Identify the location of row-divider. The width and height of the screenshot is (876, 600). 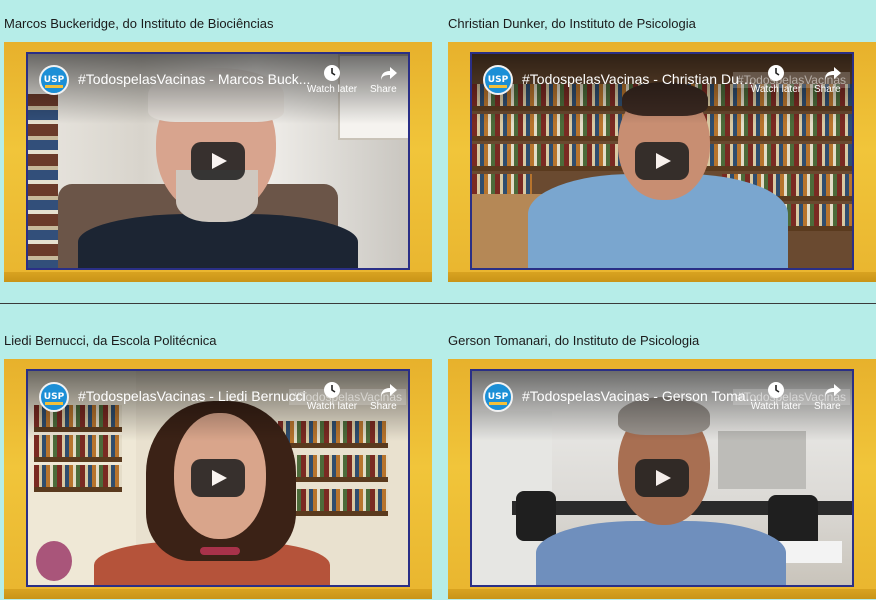
(438, 303).